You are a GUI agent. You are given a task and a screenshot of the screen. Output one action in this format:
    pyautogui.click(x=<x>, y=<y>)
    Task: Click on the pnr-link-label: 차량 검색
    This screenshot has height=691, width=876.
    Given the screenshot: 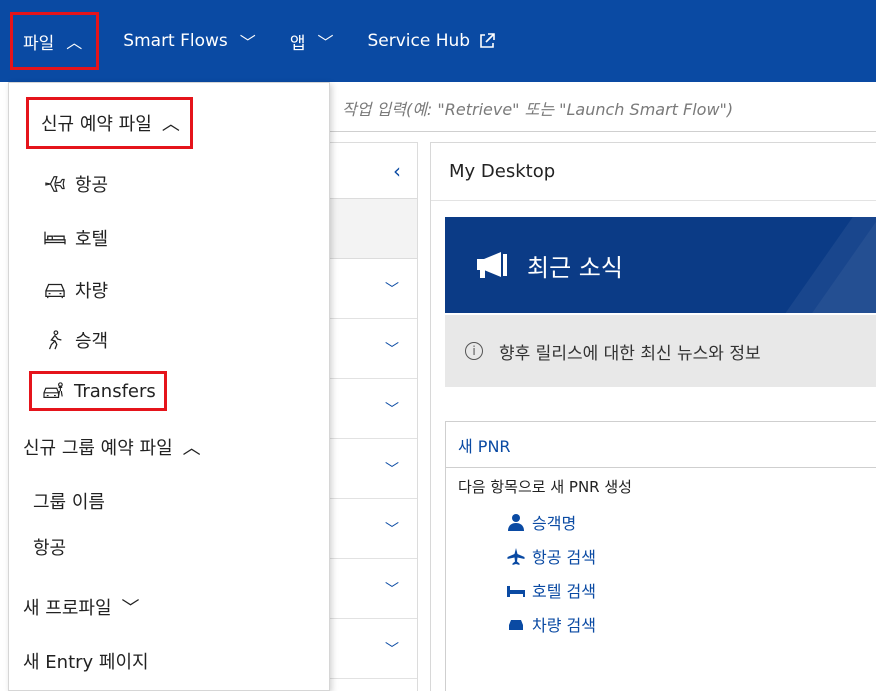 What is the action you would take?
    pyautogui.click(x=564, y=625)
    